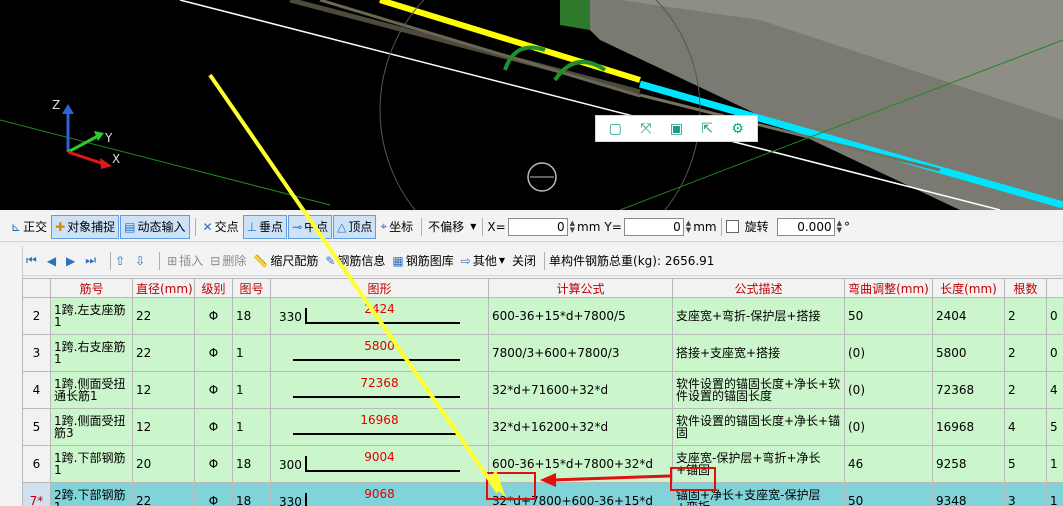 This screenshot has height=506, width=1063. I want to click on rotate-angle-input: 0.000, so click(805, 226).